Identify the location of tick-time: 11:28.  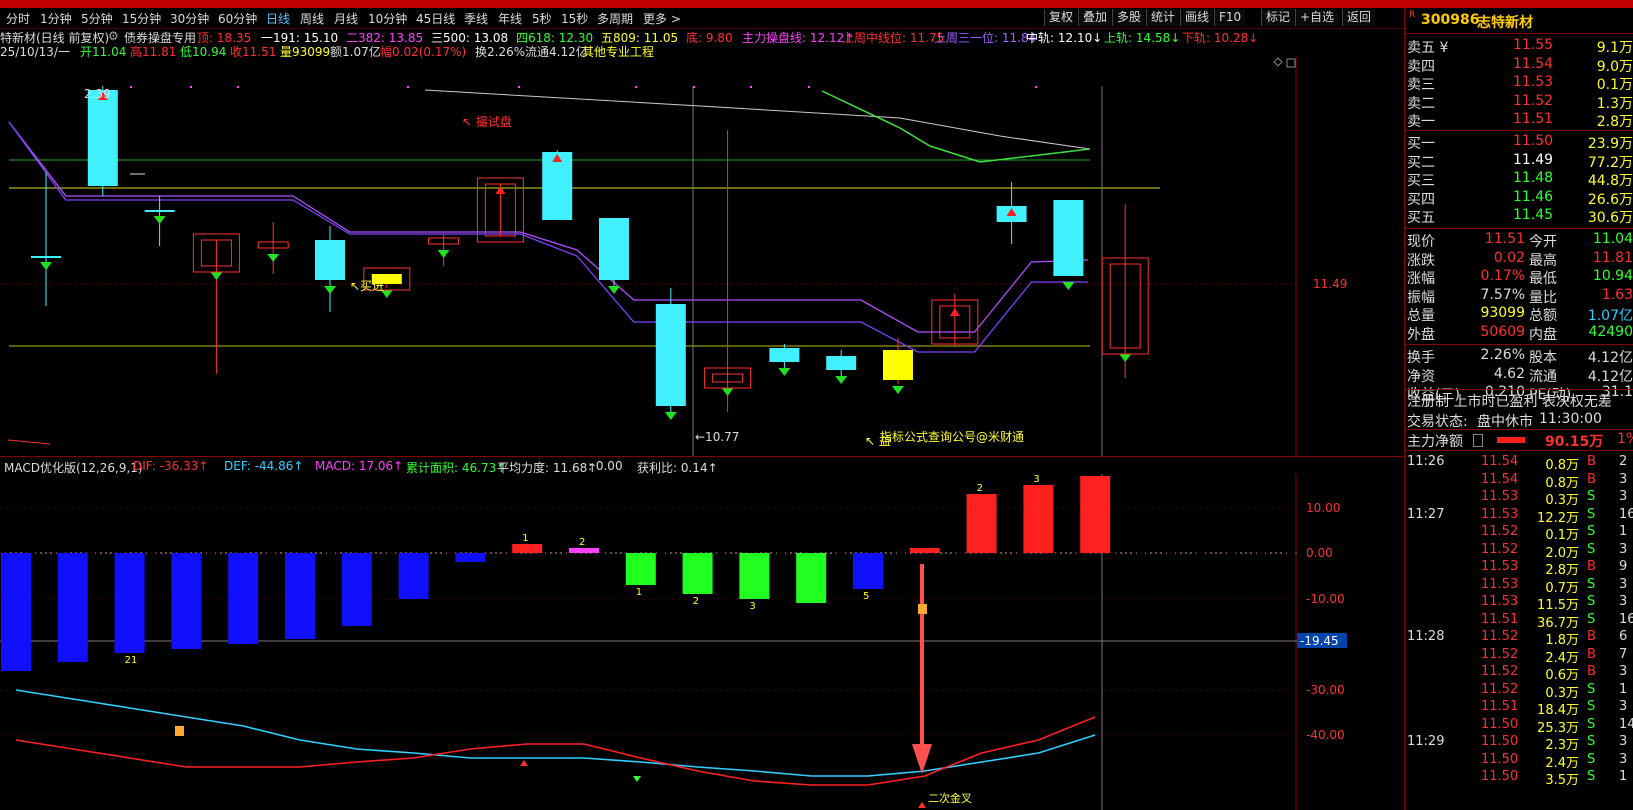
(1426, 636).